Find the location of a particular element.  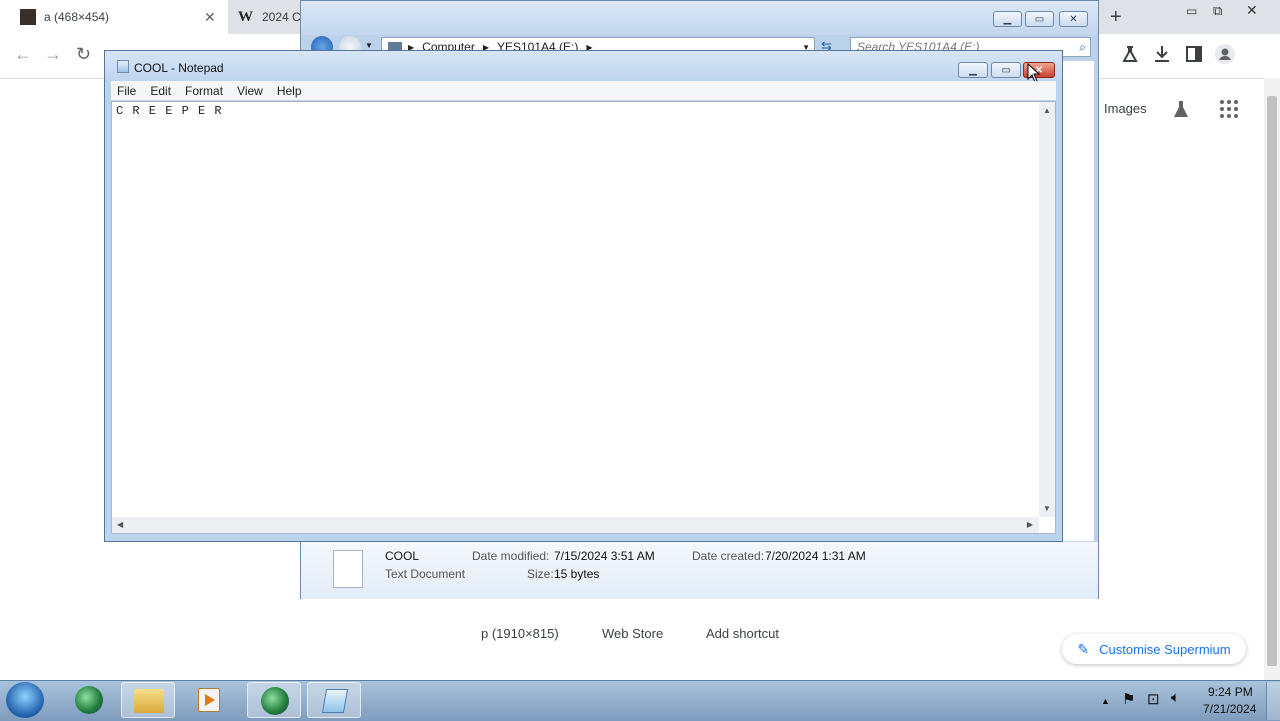

menu-help: Help is located at coordinates (289, 91).